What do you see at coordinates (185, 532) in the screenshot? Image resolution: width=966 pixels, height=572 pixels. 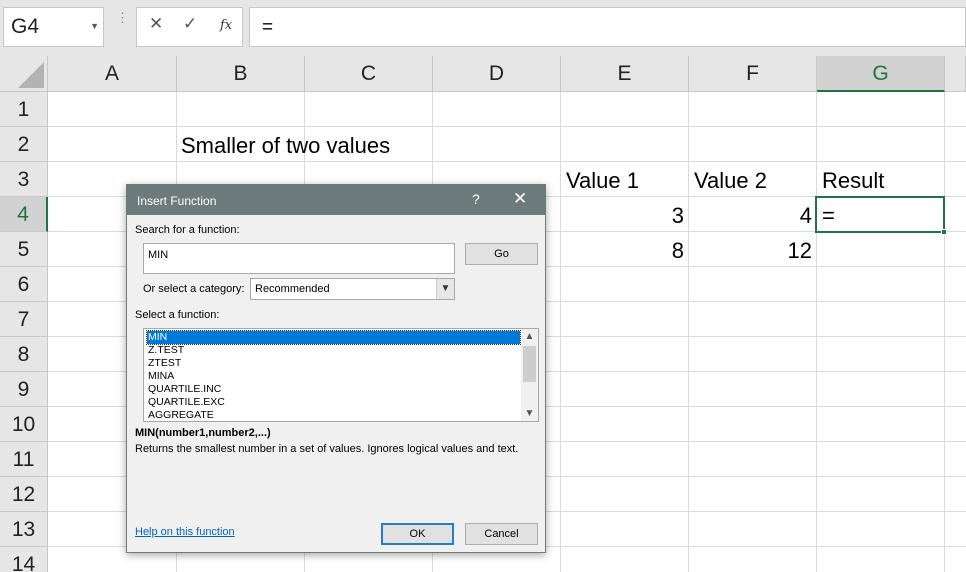 I see `help-link: Help on this function` at bounding box center [185, 532].